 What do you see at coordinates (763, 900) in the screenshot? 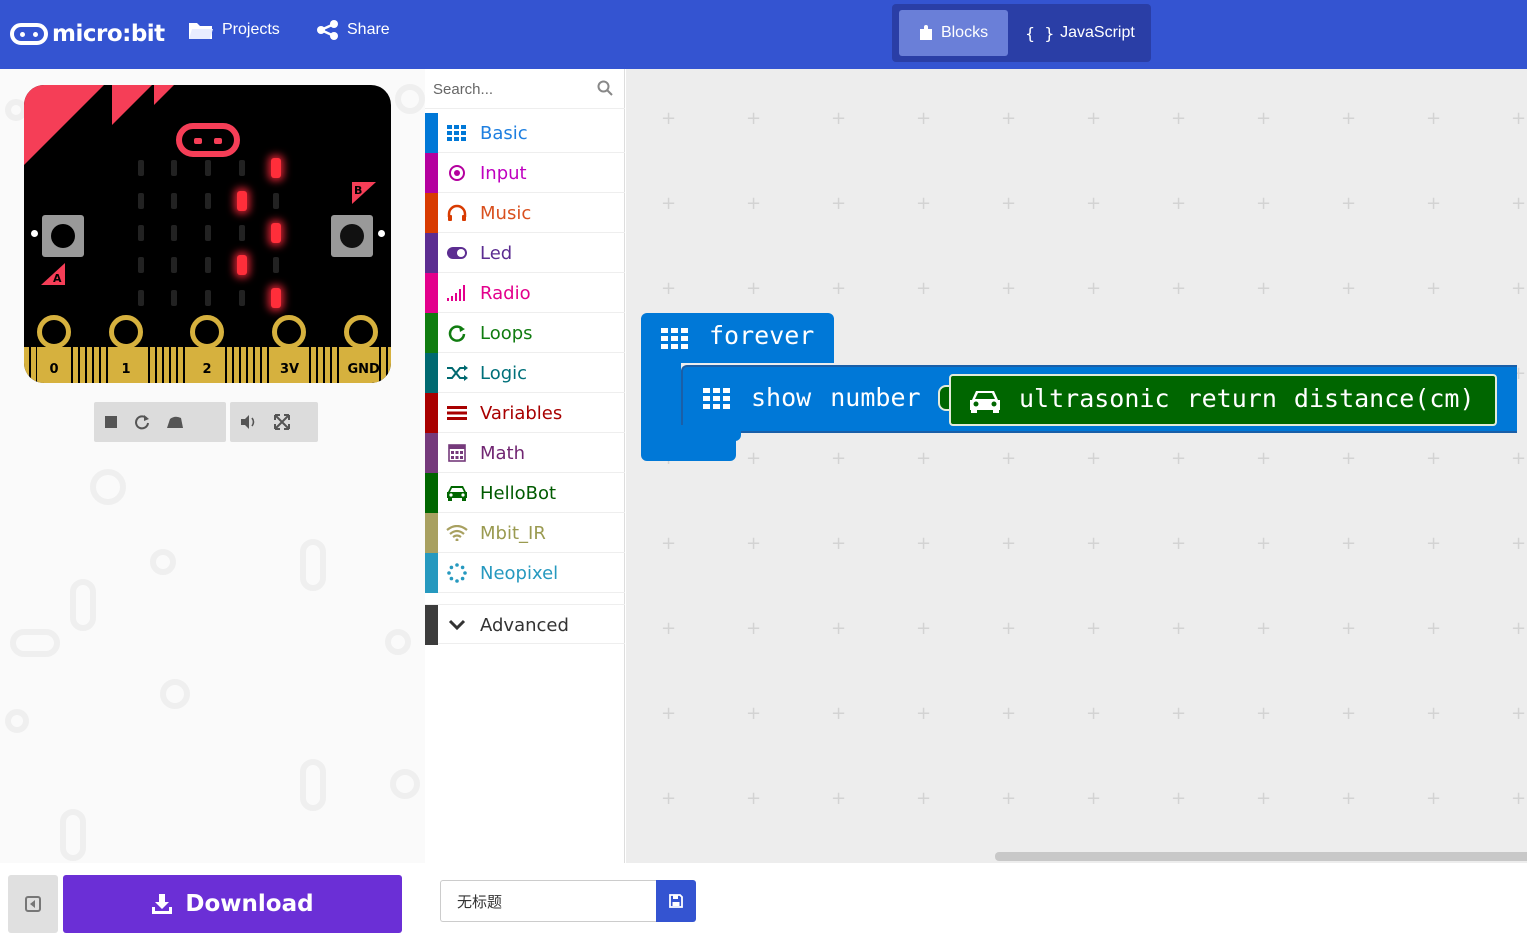
I see `bottom-bar: Download` at bounding box center [763, 900].